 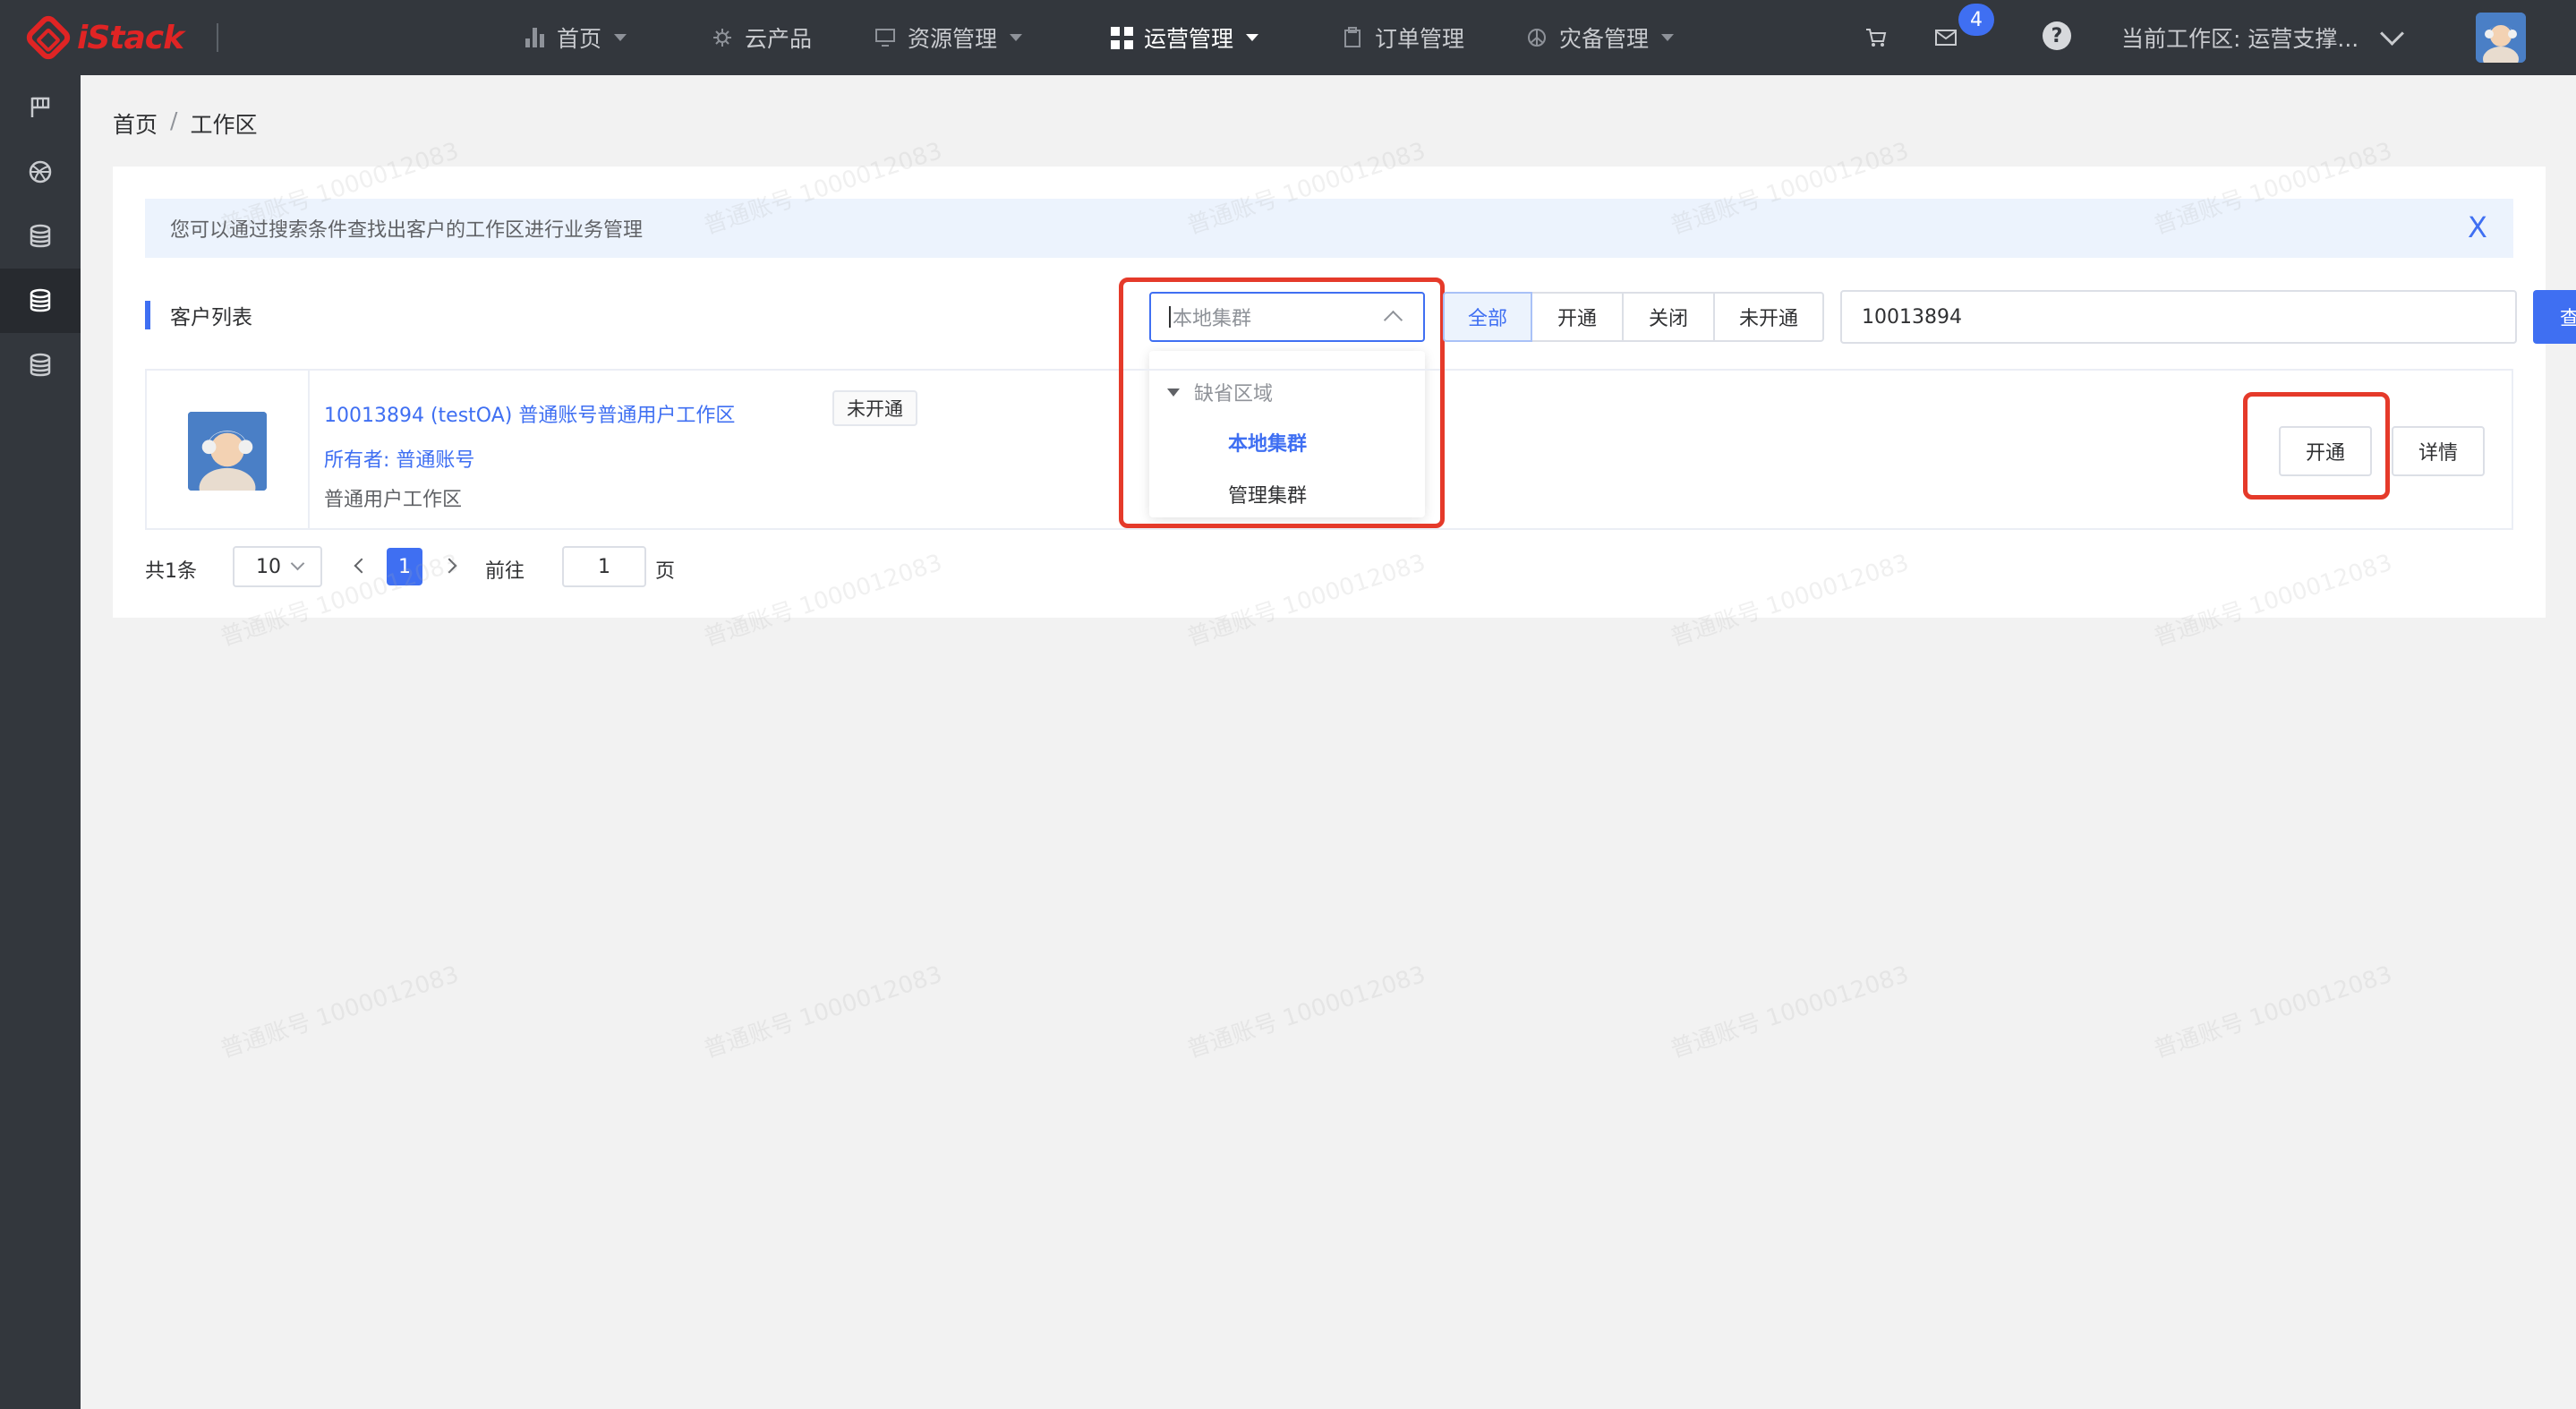 I want to click on logo-text: iStack, so click(x=130, y=38).